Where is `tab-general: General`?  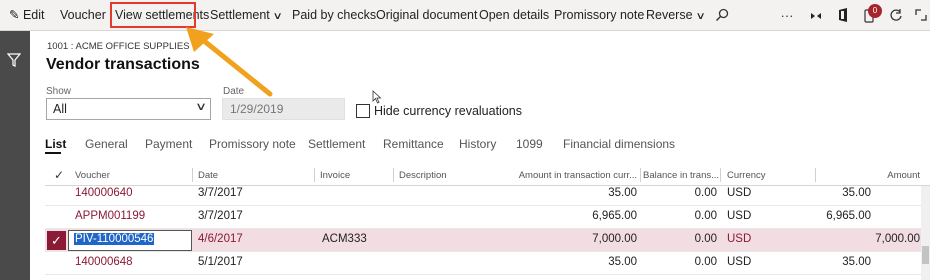
tab-general: General is located at coordinates (106, 144).